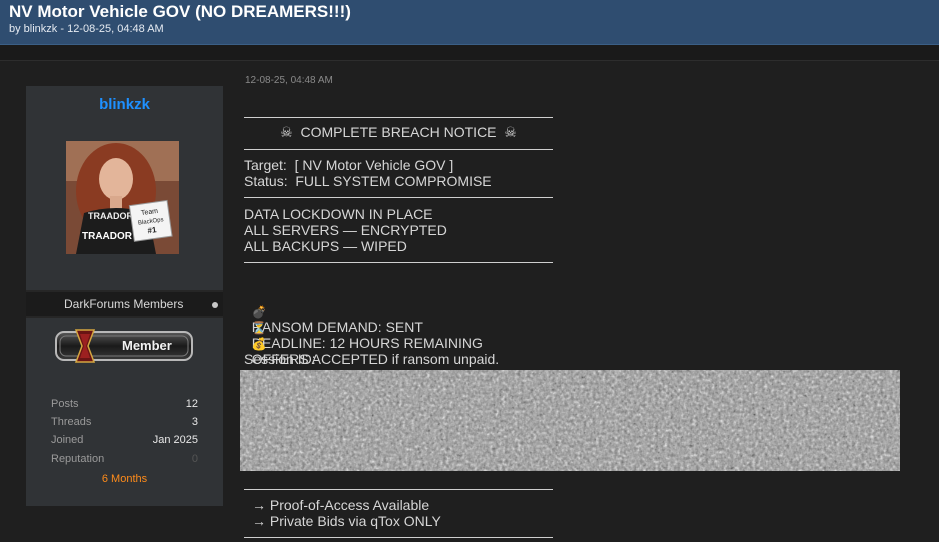 This screenshot has width=939, height=542. Describe the element at coordinates (469, 53) in the screenshot. I see `header-separator` at that location.